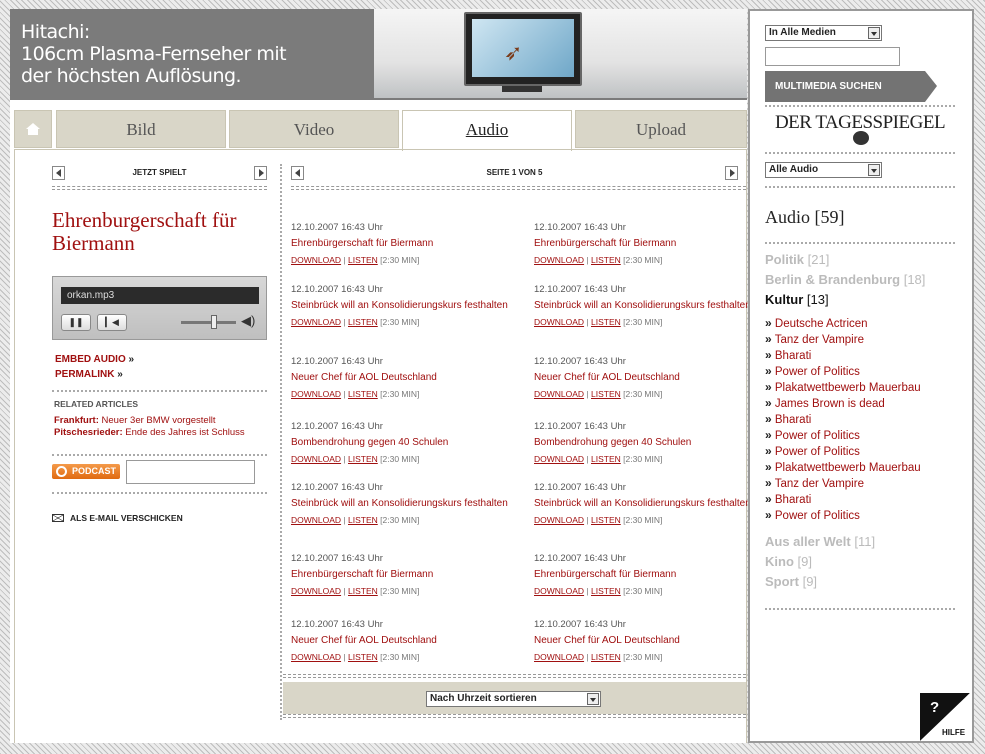 The image size is (985, 754). What do you see at coordinates (945, 717) in the screenshot?
I see `help-button: ? HILFE` at bounding box center [945, 717].